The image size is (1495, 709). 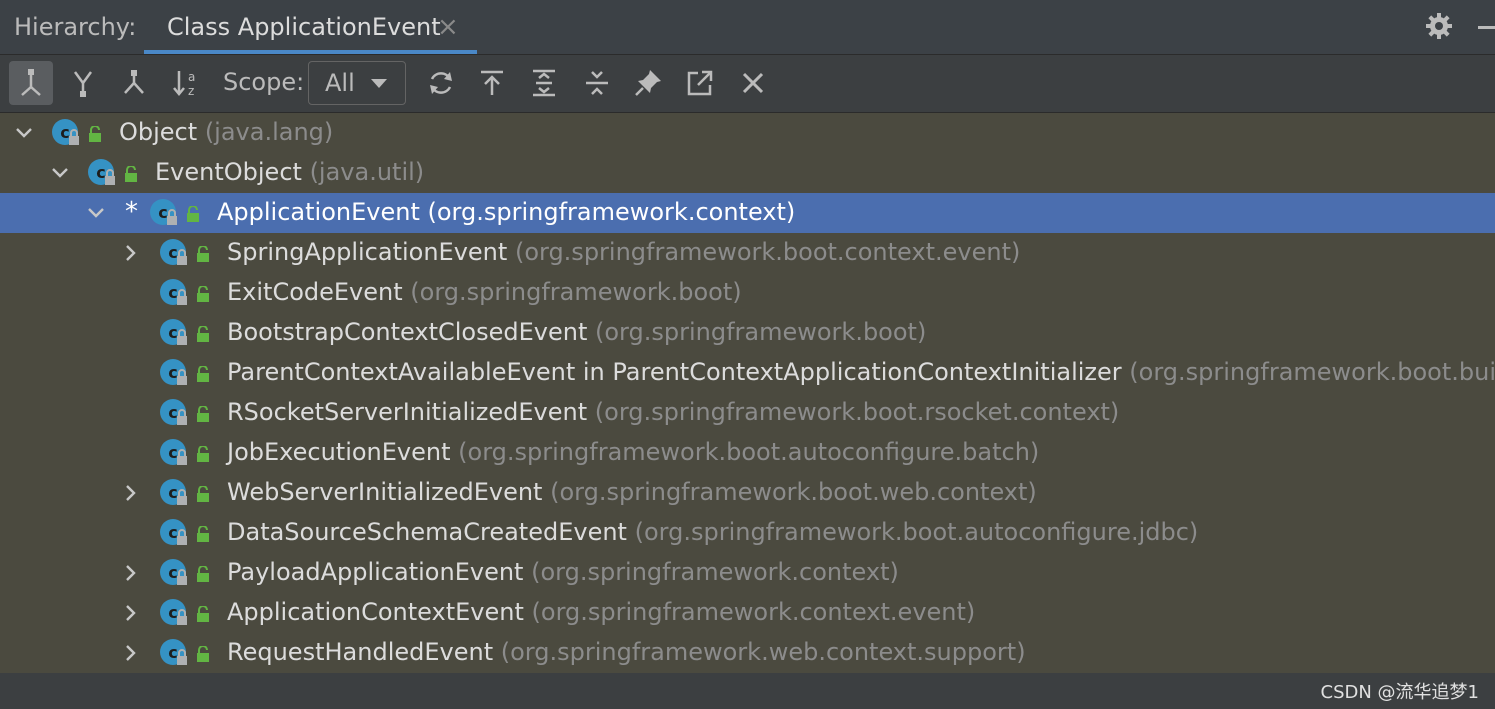 I want to click on refresh-icon, so click(x=441, y=83).